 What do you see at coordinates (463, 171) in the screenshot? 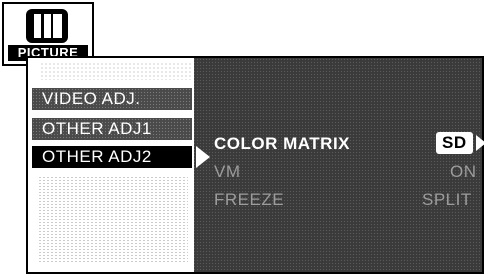
I see `setting-value: ON` at bounding box center [463, 171].